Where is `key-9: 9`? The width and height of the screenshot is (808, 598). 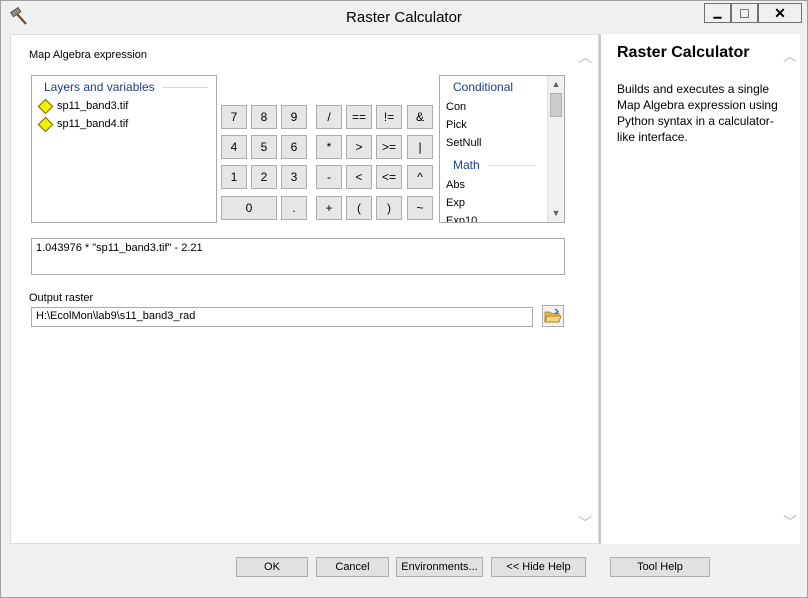
key-9: 9 is located at coordinates (294, 117).